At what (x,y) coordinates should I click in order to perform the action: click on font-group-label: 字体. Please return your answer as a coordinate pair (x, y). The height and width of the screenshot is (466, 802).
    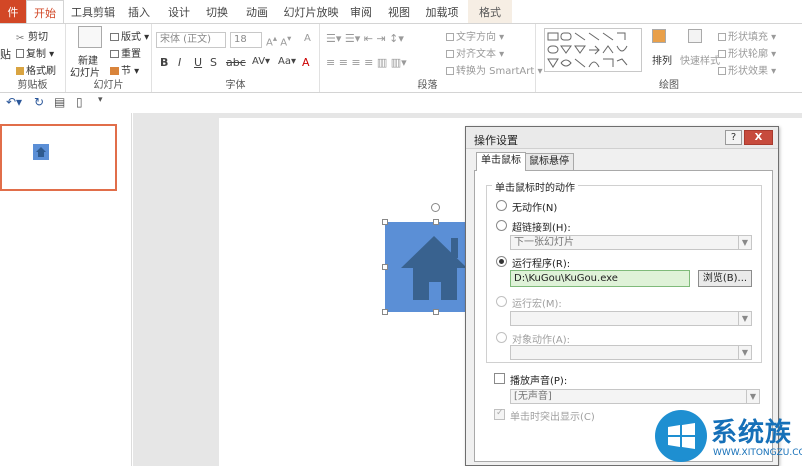
    Looking at the image, I should click on (235, 85).